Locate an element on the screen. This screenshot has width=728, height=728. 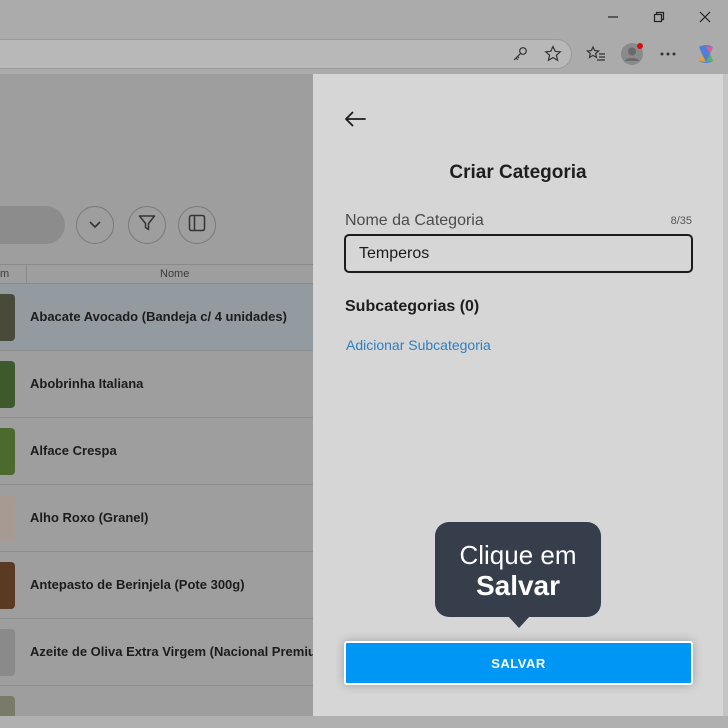
category-name-label: Nome da Categoria is located at coordinates (414, 220).